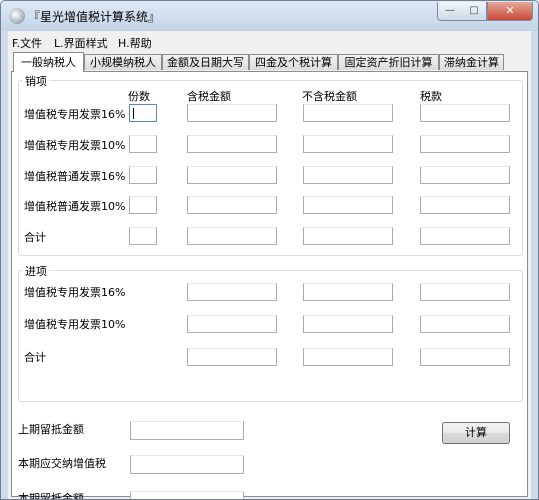 Image resolution: width=539 pixels, height=500 pixels. I want to click on header-count: 份数, so click(139, 96).